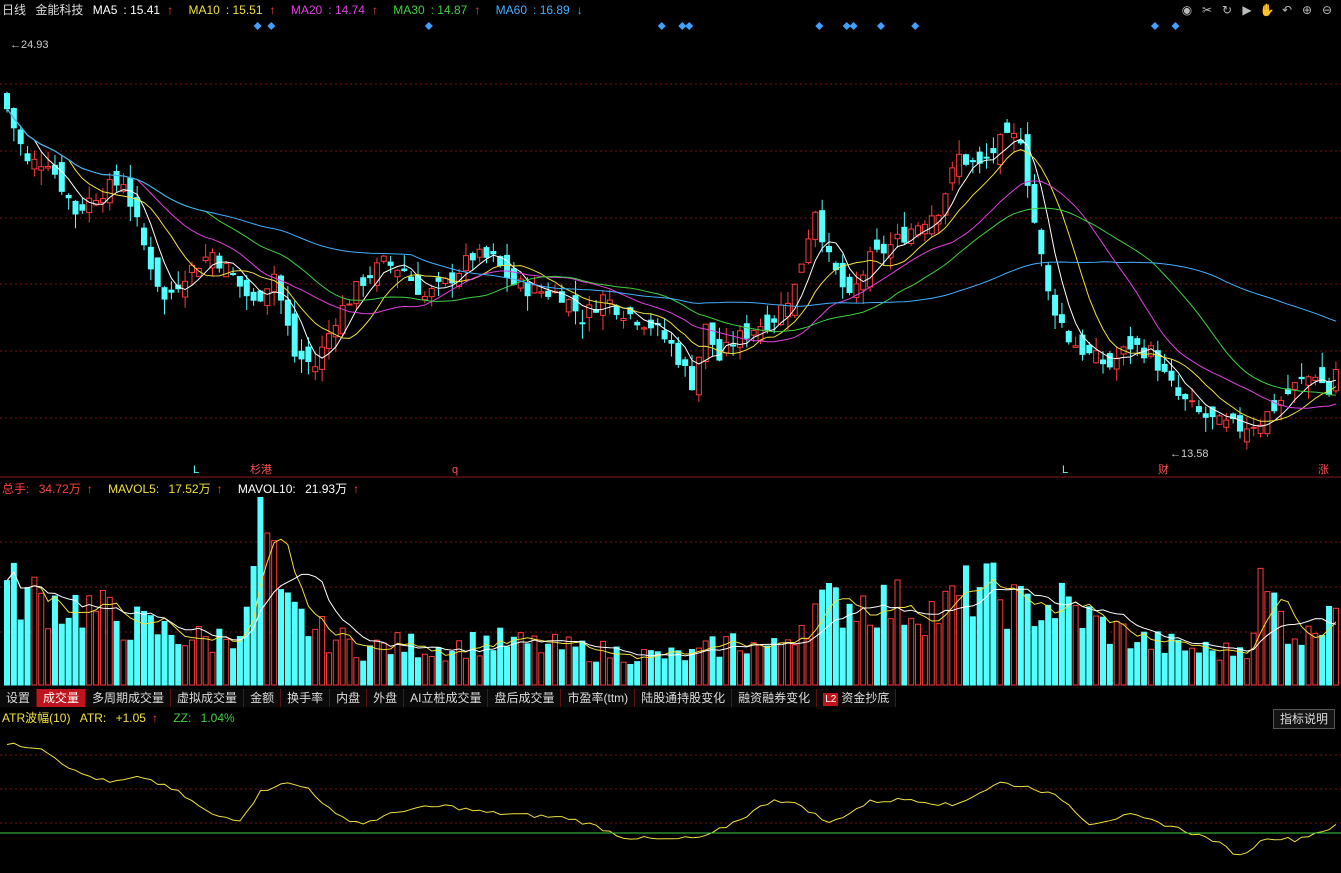  I want to click on tab-ai-volume: AI立桩成交量, so click(446, 698).